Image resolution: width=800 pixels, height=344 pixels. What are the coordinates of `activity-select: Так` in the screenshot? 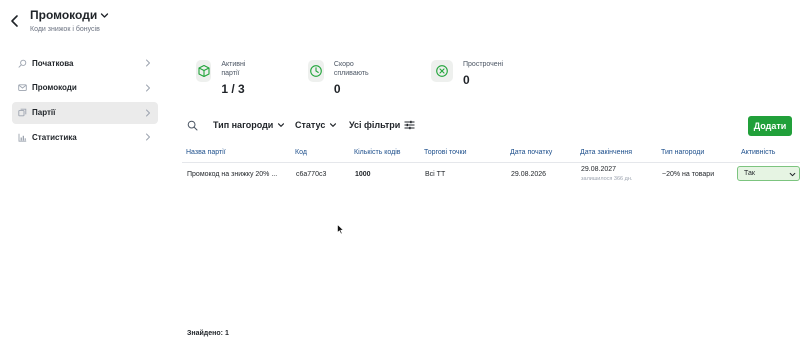 It's located at (768, 173).